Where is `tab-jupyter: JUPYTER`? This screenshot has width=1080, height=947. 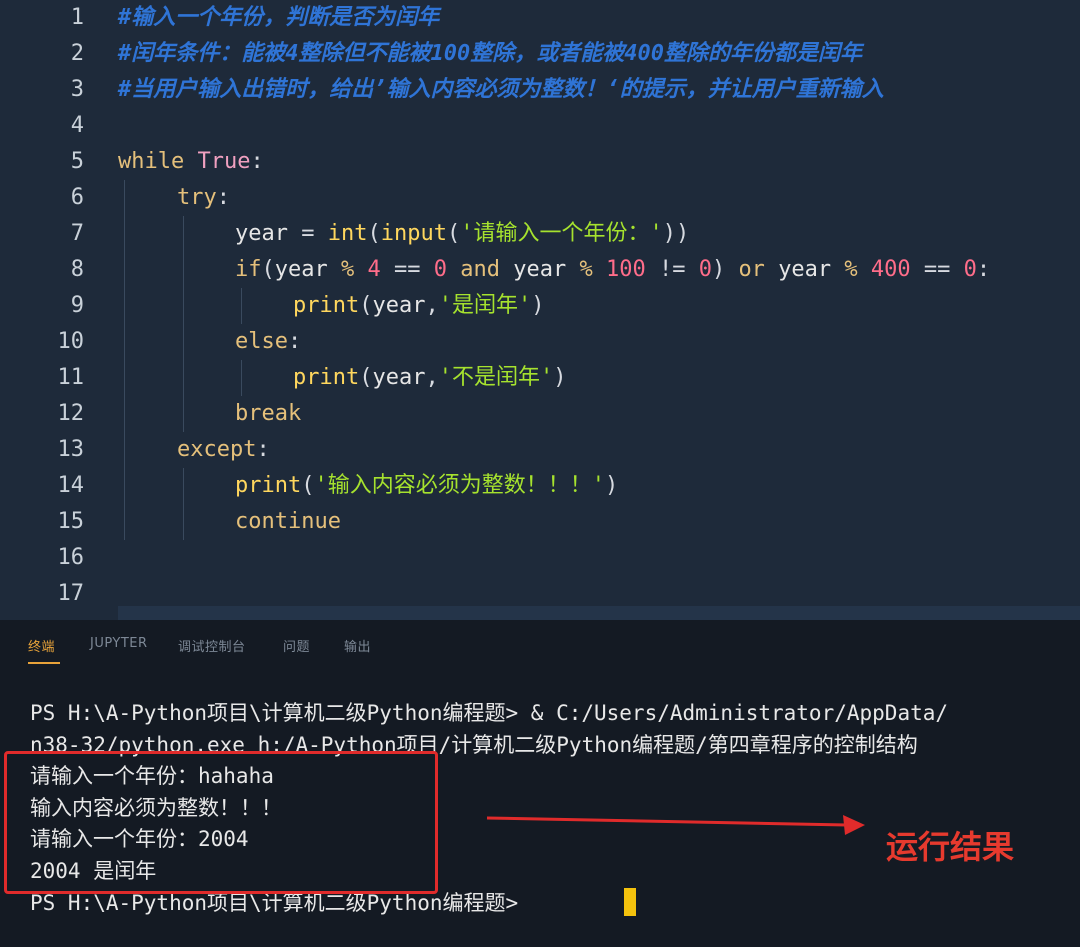 tab-jupyter: JUPYTER is located at coordinates (119, 643).